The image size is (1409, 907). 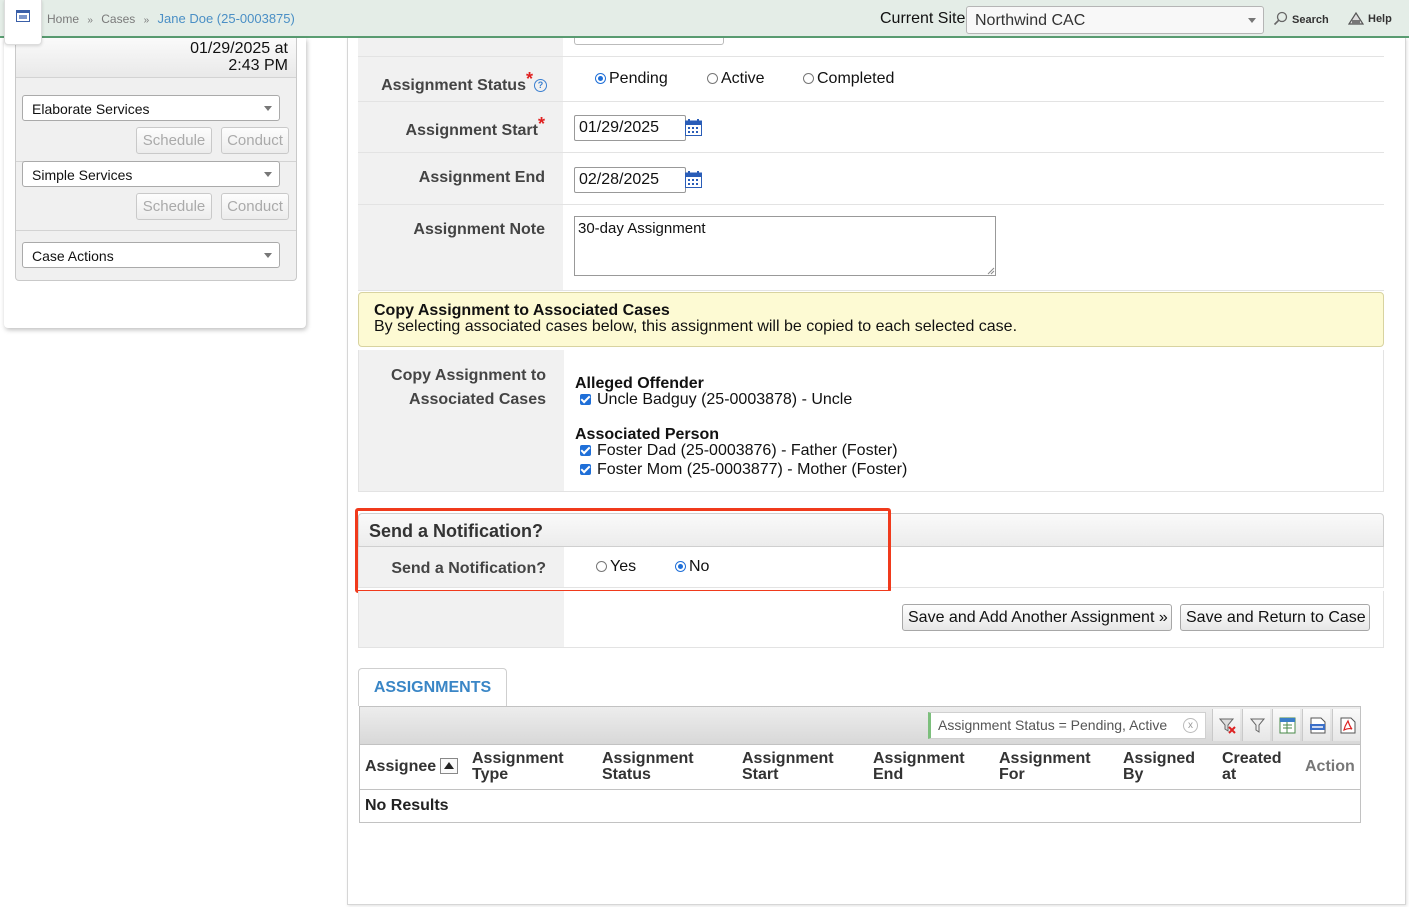 I want to click on csv-export-icon, so click(x=1318, y=725).